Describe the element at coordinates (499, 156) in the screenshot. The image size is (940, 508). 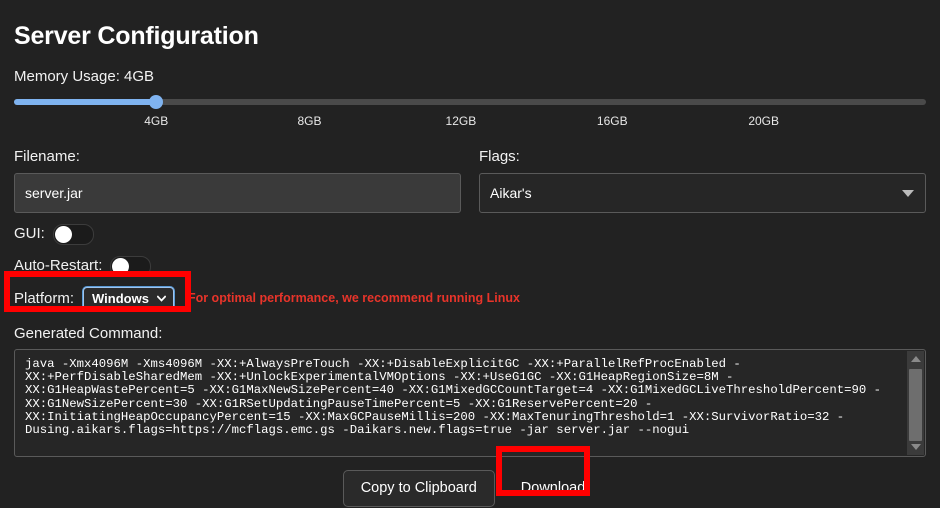
I see `flags-label: Flags:` at that location.